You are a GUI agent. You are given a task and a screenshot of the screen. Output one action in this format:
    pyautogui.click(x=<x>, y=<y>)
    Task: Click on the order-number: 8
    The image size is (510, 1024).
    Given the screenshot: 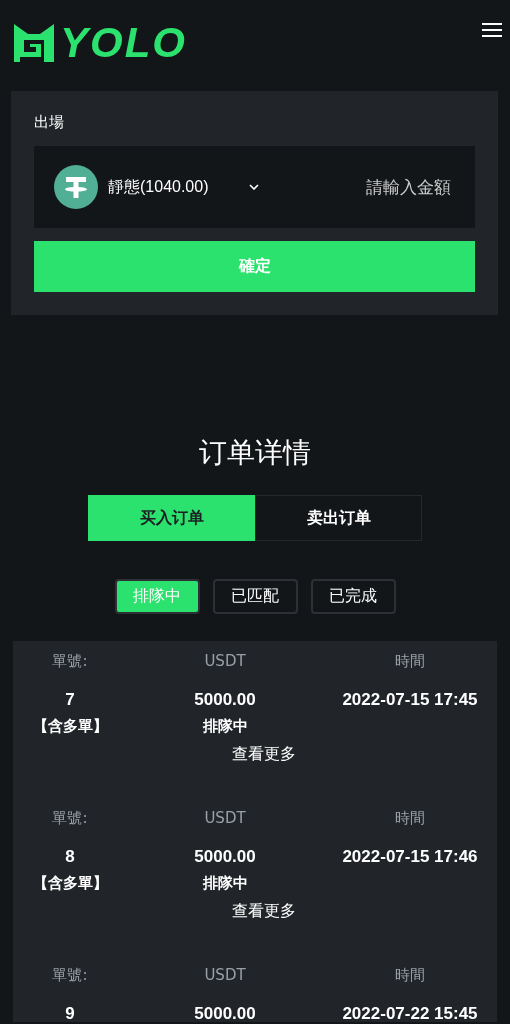 What is the action you would take?
    pyautogui.click(x=70, y=857)
    